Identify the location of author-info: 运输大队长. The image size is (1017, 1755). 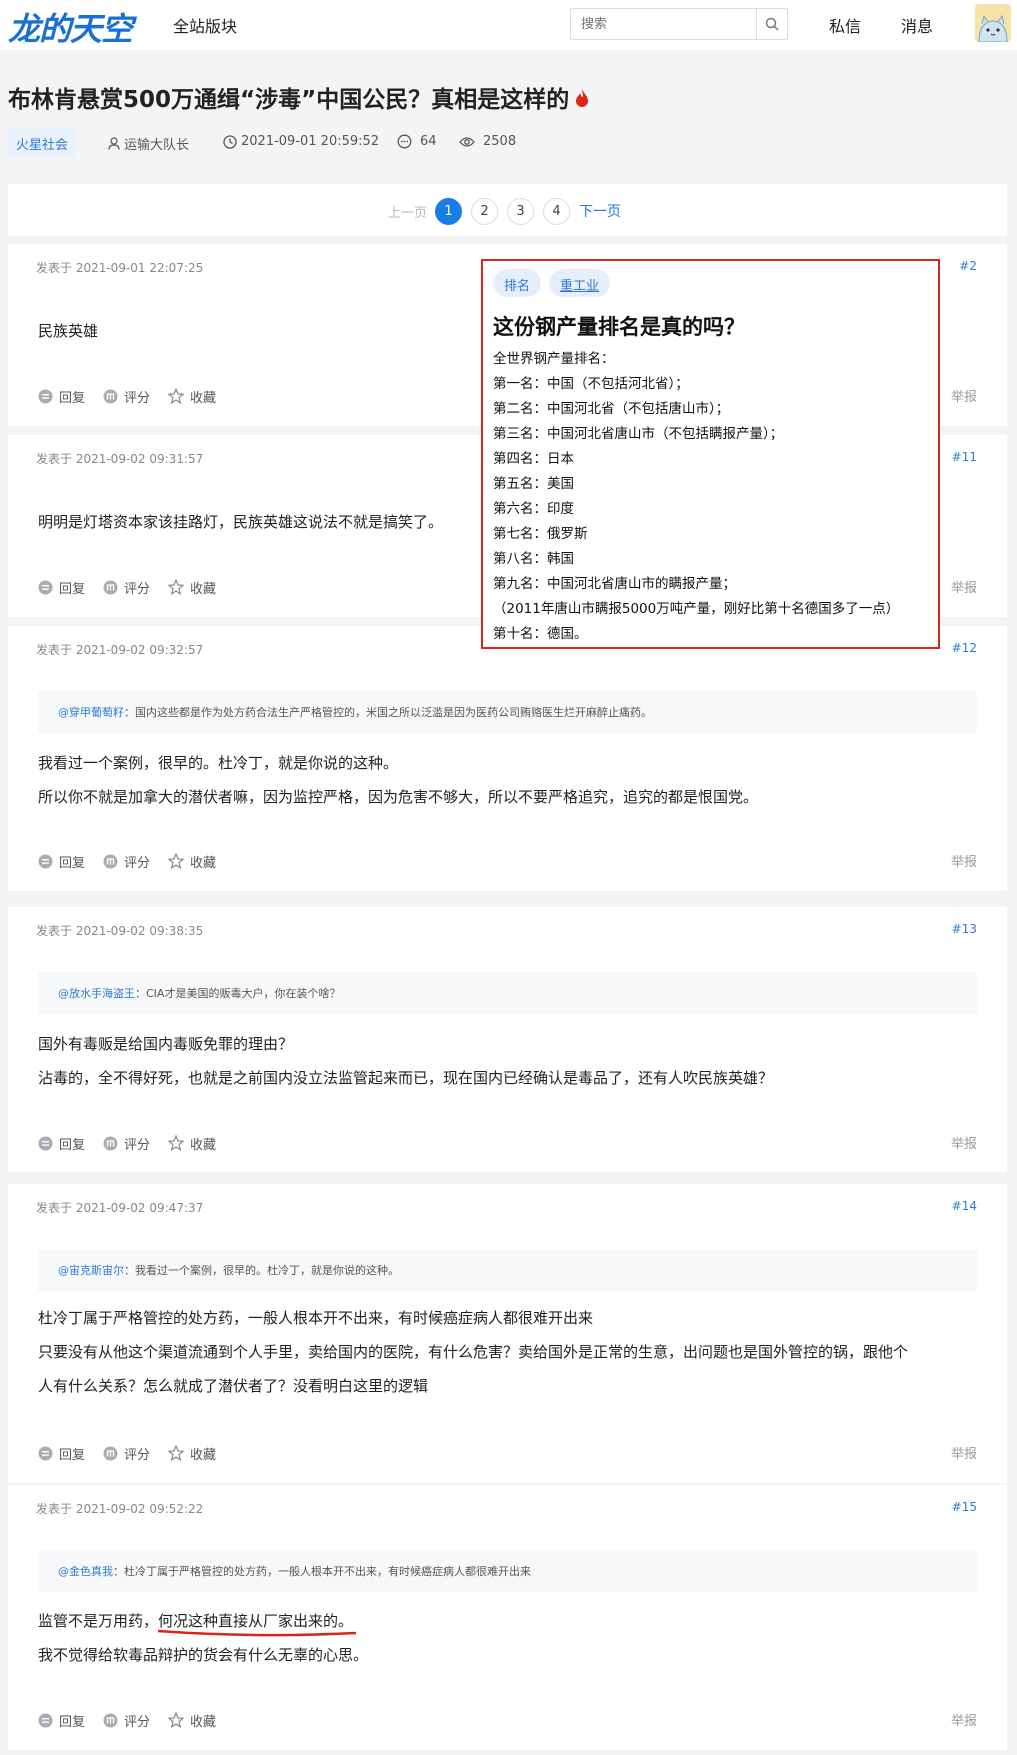
(148, 143).